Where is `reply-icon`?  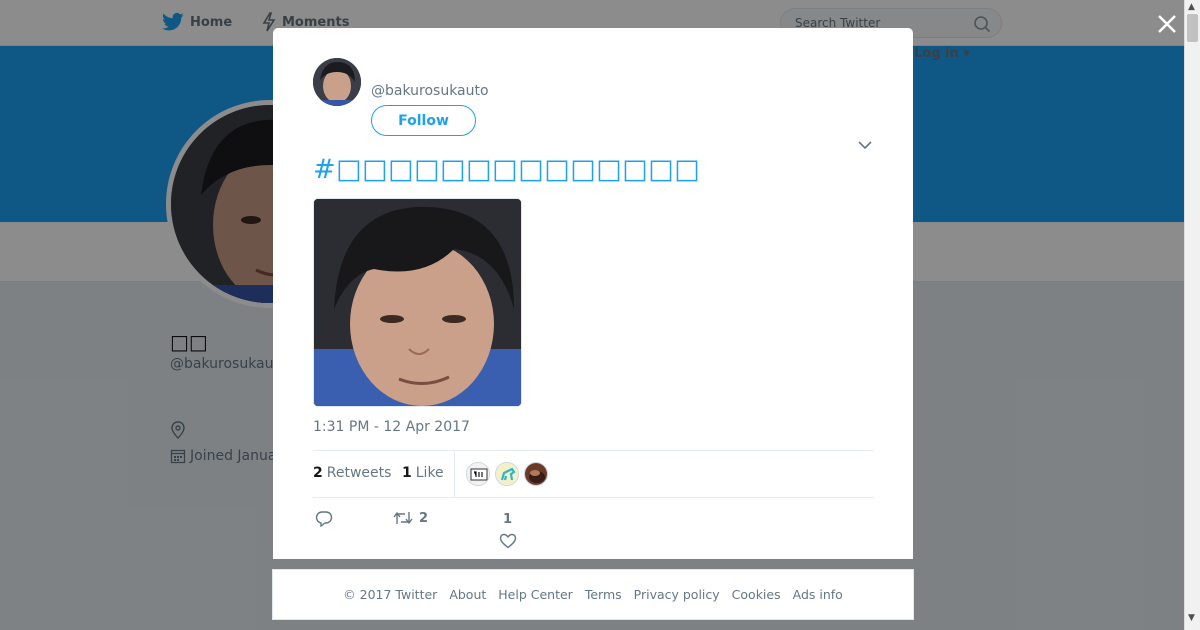
reply-icon is located at coordinates (324, 519).